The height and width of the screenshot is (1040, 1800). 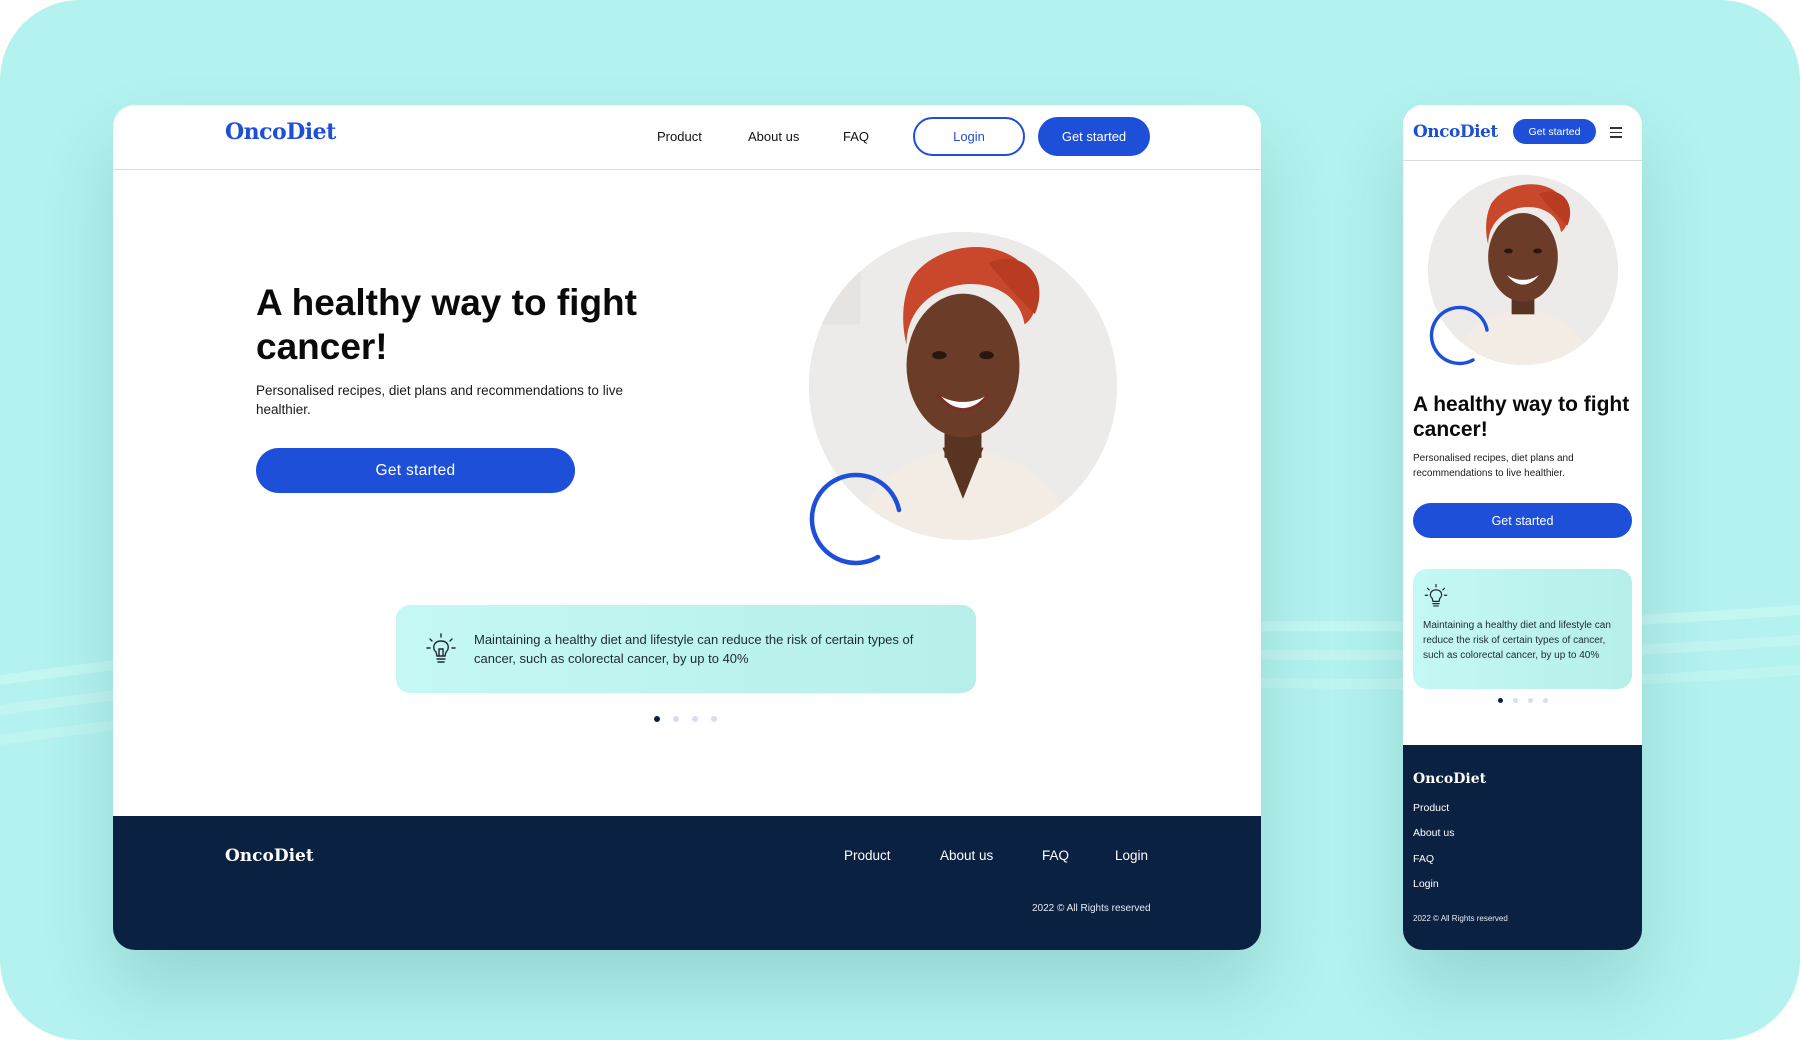 I want to click on footer-product-link: Product, so click(x=867, y=855).